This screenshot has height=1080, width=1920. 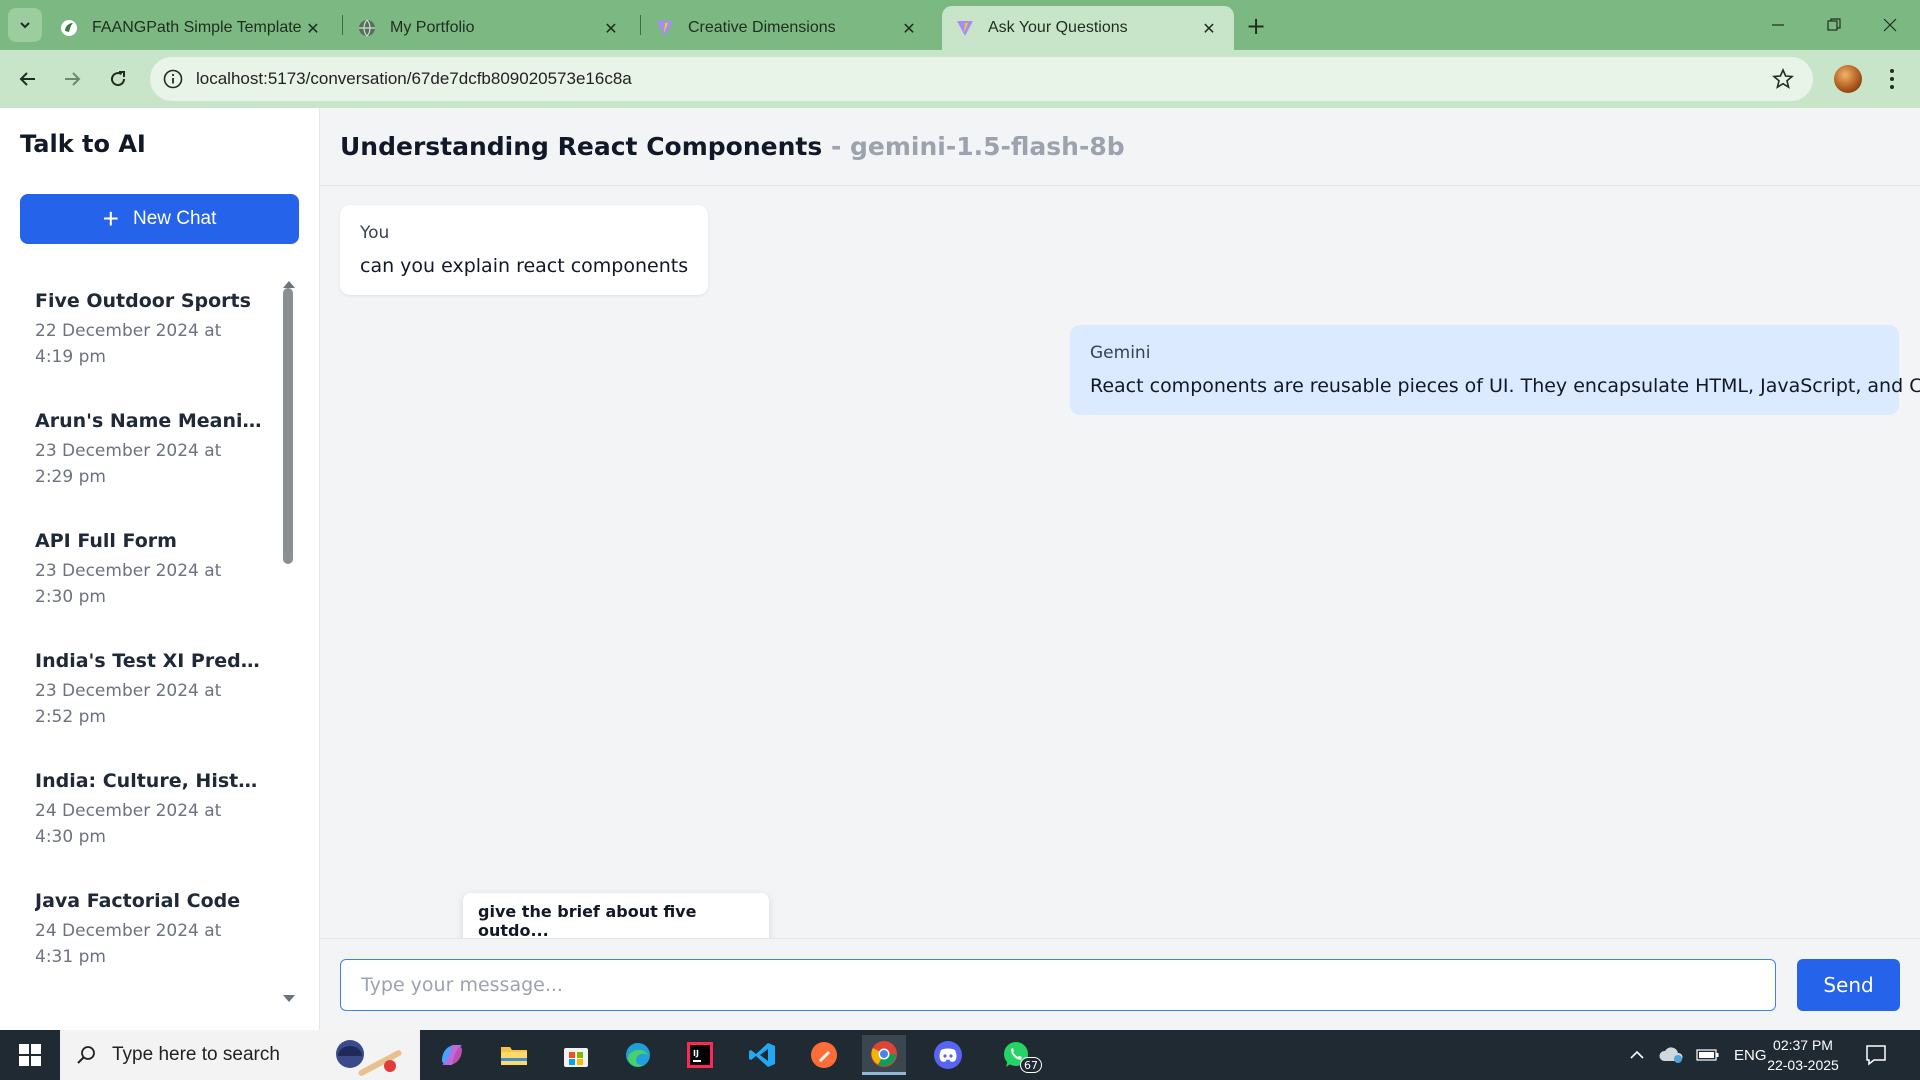 I want to click on vite-icon, so click(x=665, y=28).